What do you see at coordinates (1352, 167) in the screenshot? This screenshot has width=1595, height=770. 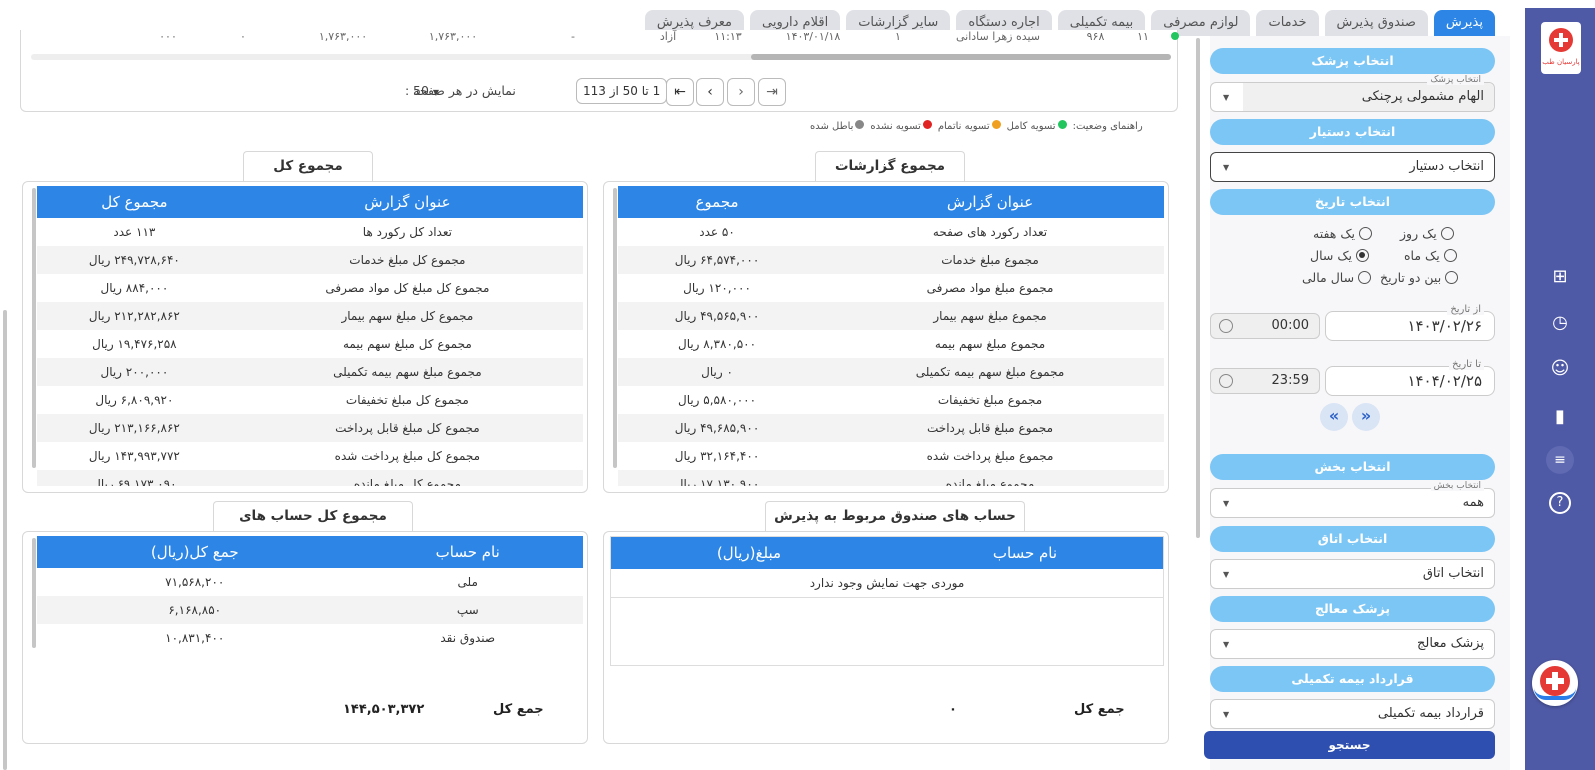 I see `assistant-select: انتخاب دستیار ▼` at bounding box center [1352, 167].